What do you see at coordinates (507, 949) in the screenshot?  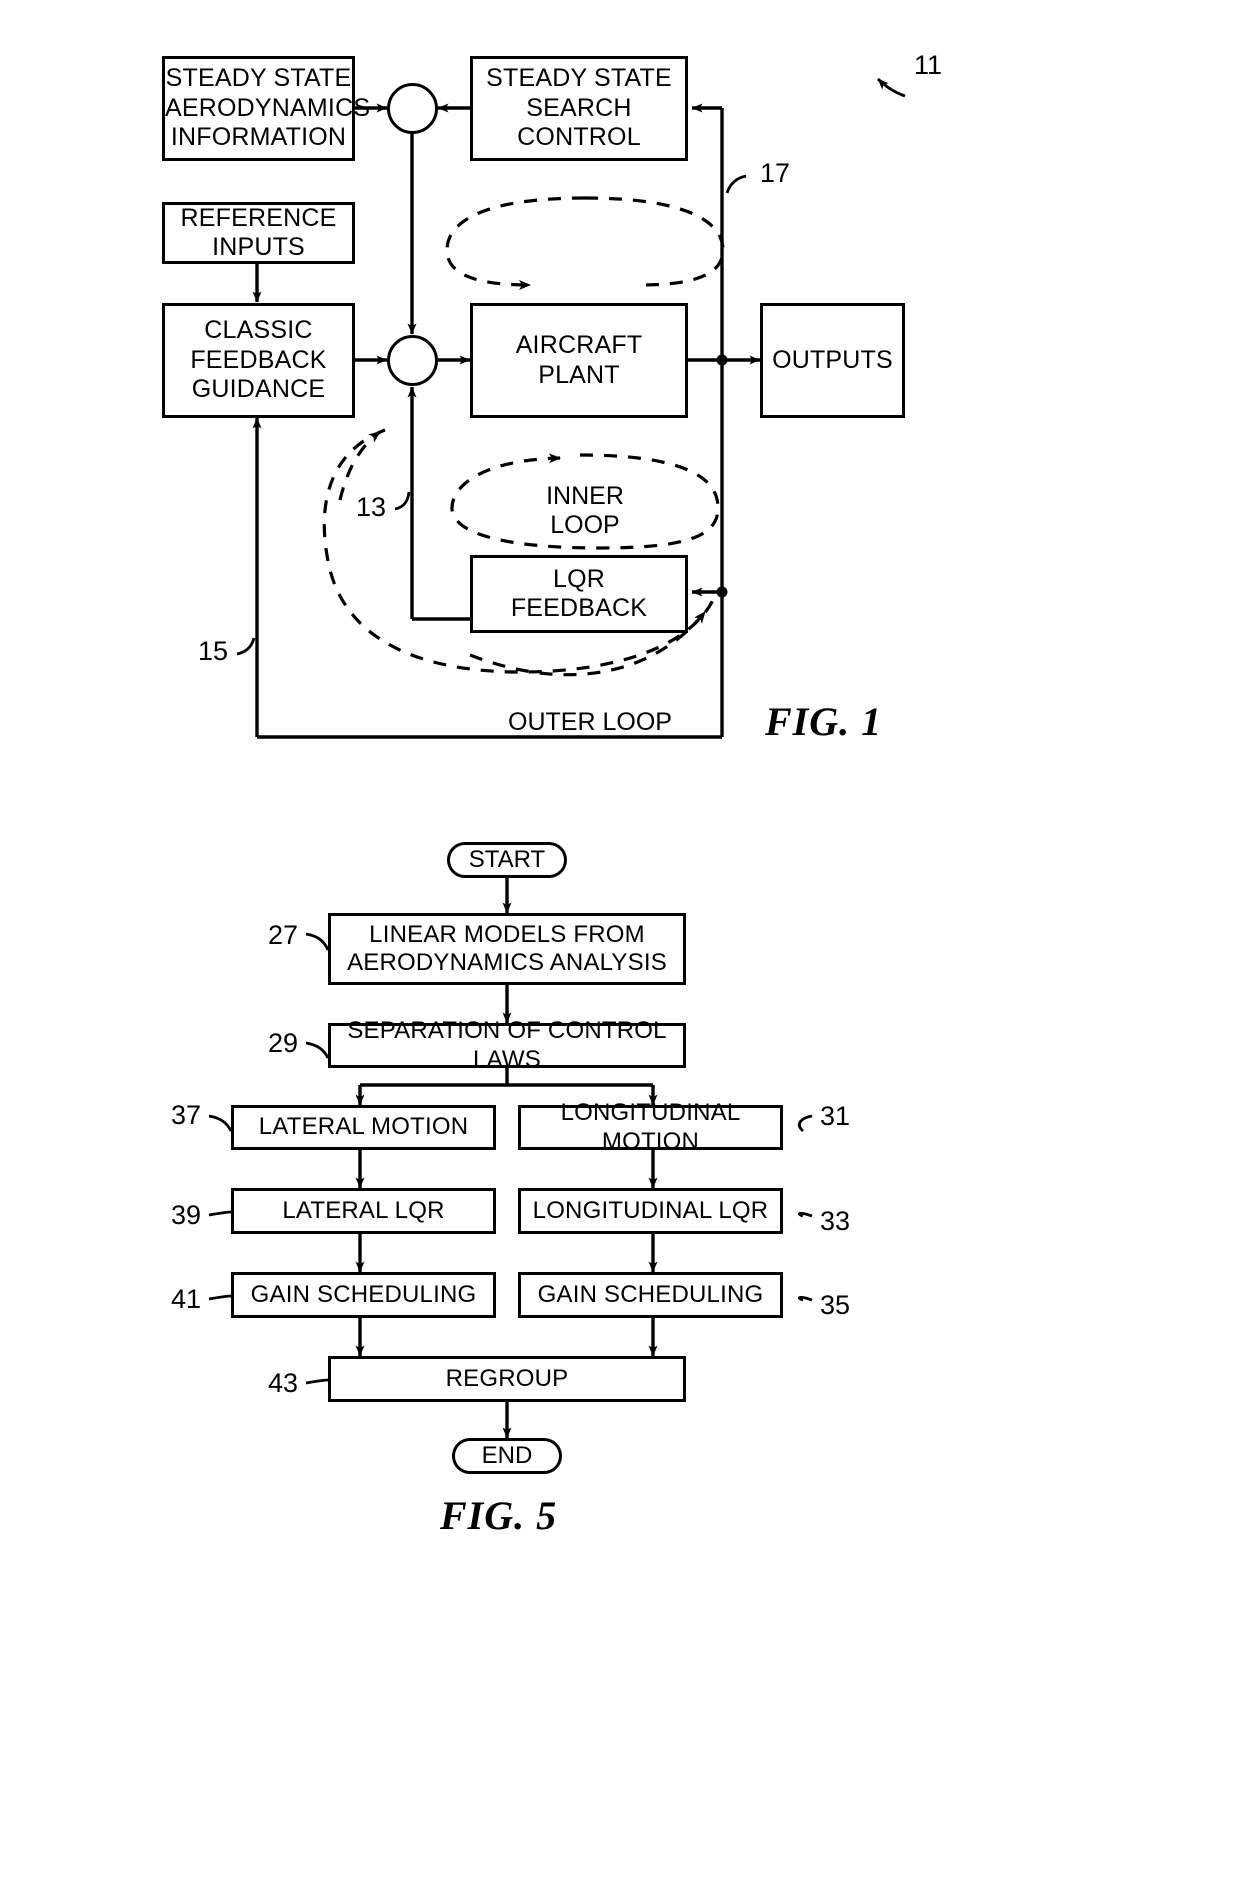 I see `flow-step-linear-models: LINEAR MODELS FROM AERODYNAMICS ANALYSIS` at bounding box center [507, 949].